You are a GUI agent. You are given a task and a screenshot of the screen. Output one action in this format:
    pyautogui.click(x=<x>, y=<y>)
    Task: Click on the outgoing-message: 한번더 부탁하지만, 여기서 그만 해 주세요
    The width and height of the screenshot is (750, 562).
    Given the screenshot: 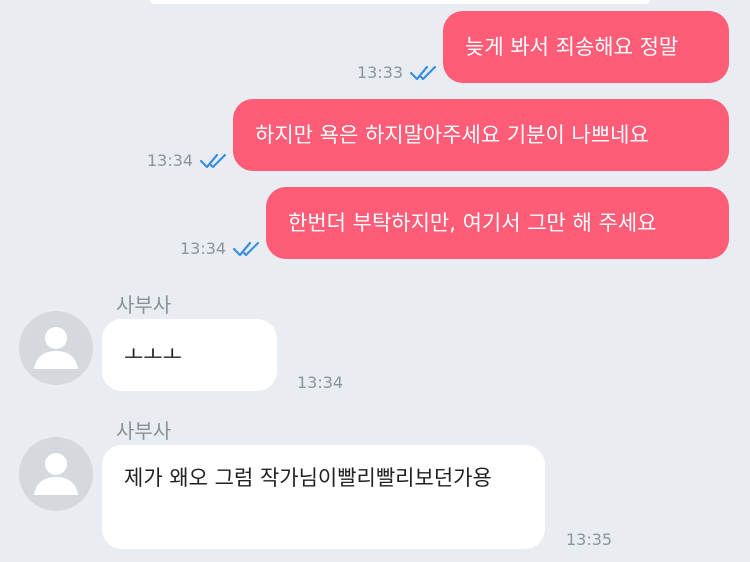 What is the action you would take?
    pyautogui.click(x=497, y=223)
    